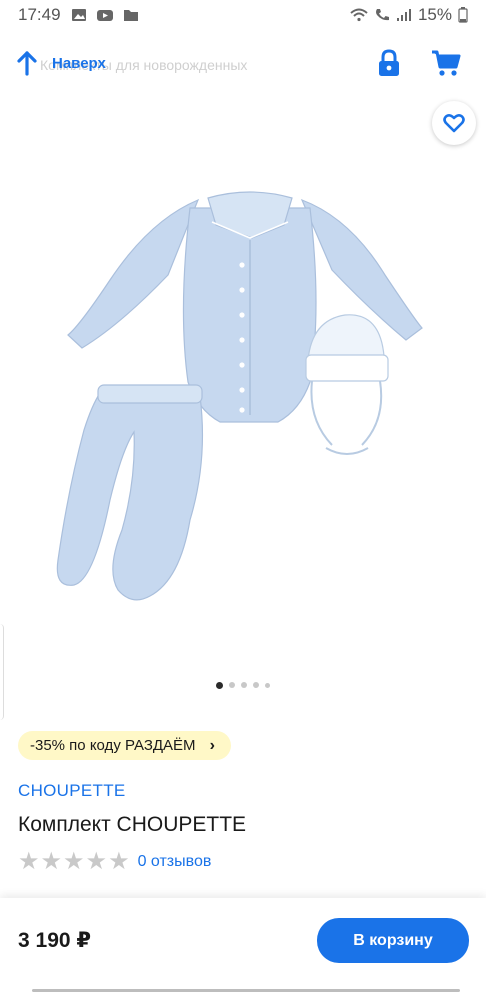 The image size is (486, 1000). What do you see at coordinates (27, 63) in the screenshot?
I see `arrow-up-icon` at bounding box center [27, 63].